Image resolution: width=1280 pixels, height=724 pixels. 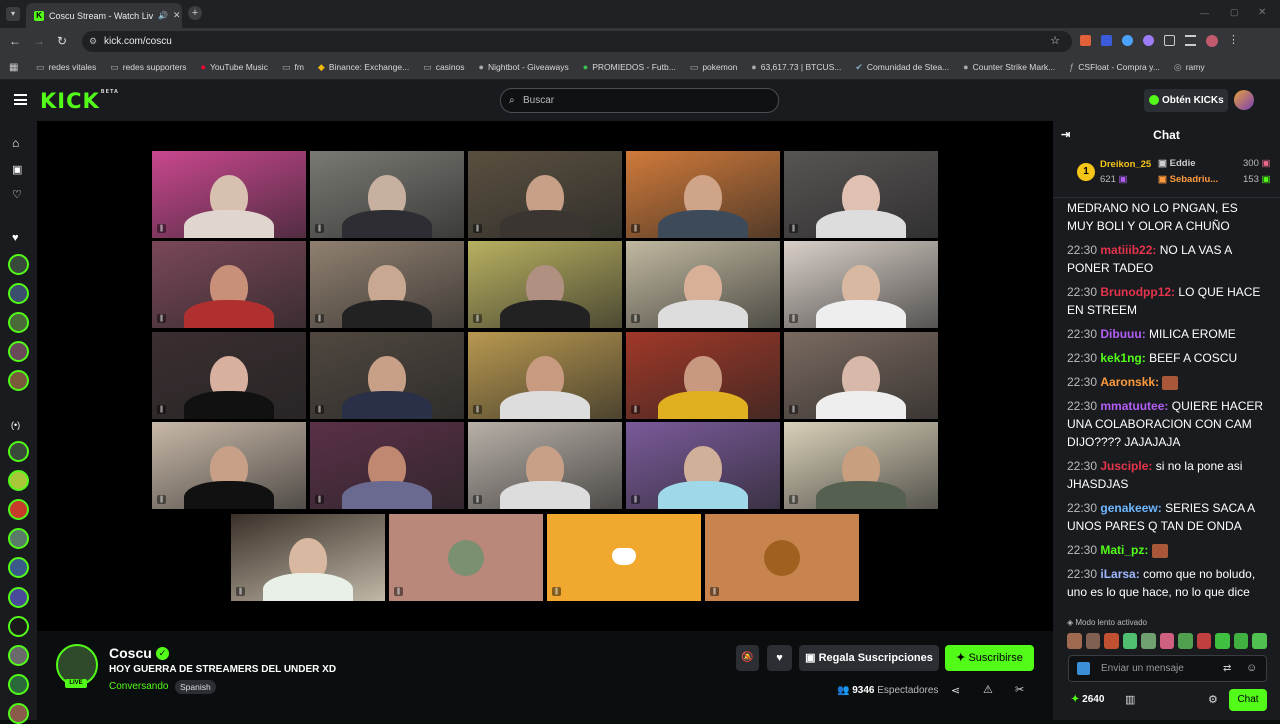 I want to click on site-info-icon: ⚙, so click(x=93, y=41).